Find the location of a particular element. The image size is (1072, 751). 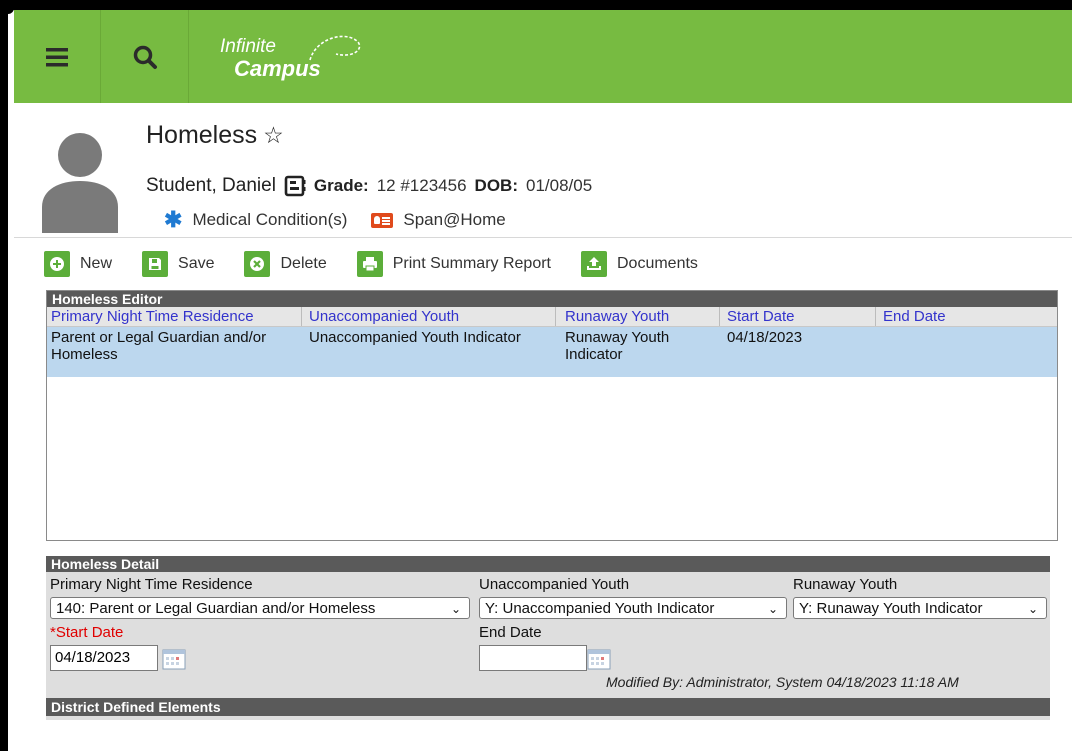

logo-swoosh-icon is located at coordinates (335, 48).